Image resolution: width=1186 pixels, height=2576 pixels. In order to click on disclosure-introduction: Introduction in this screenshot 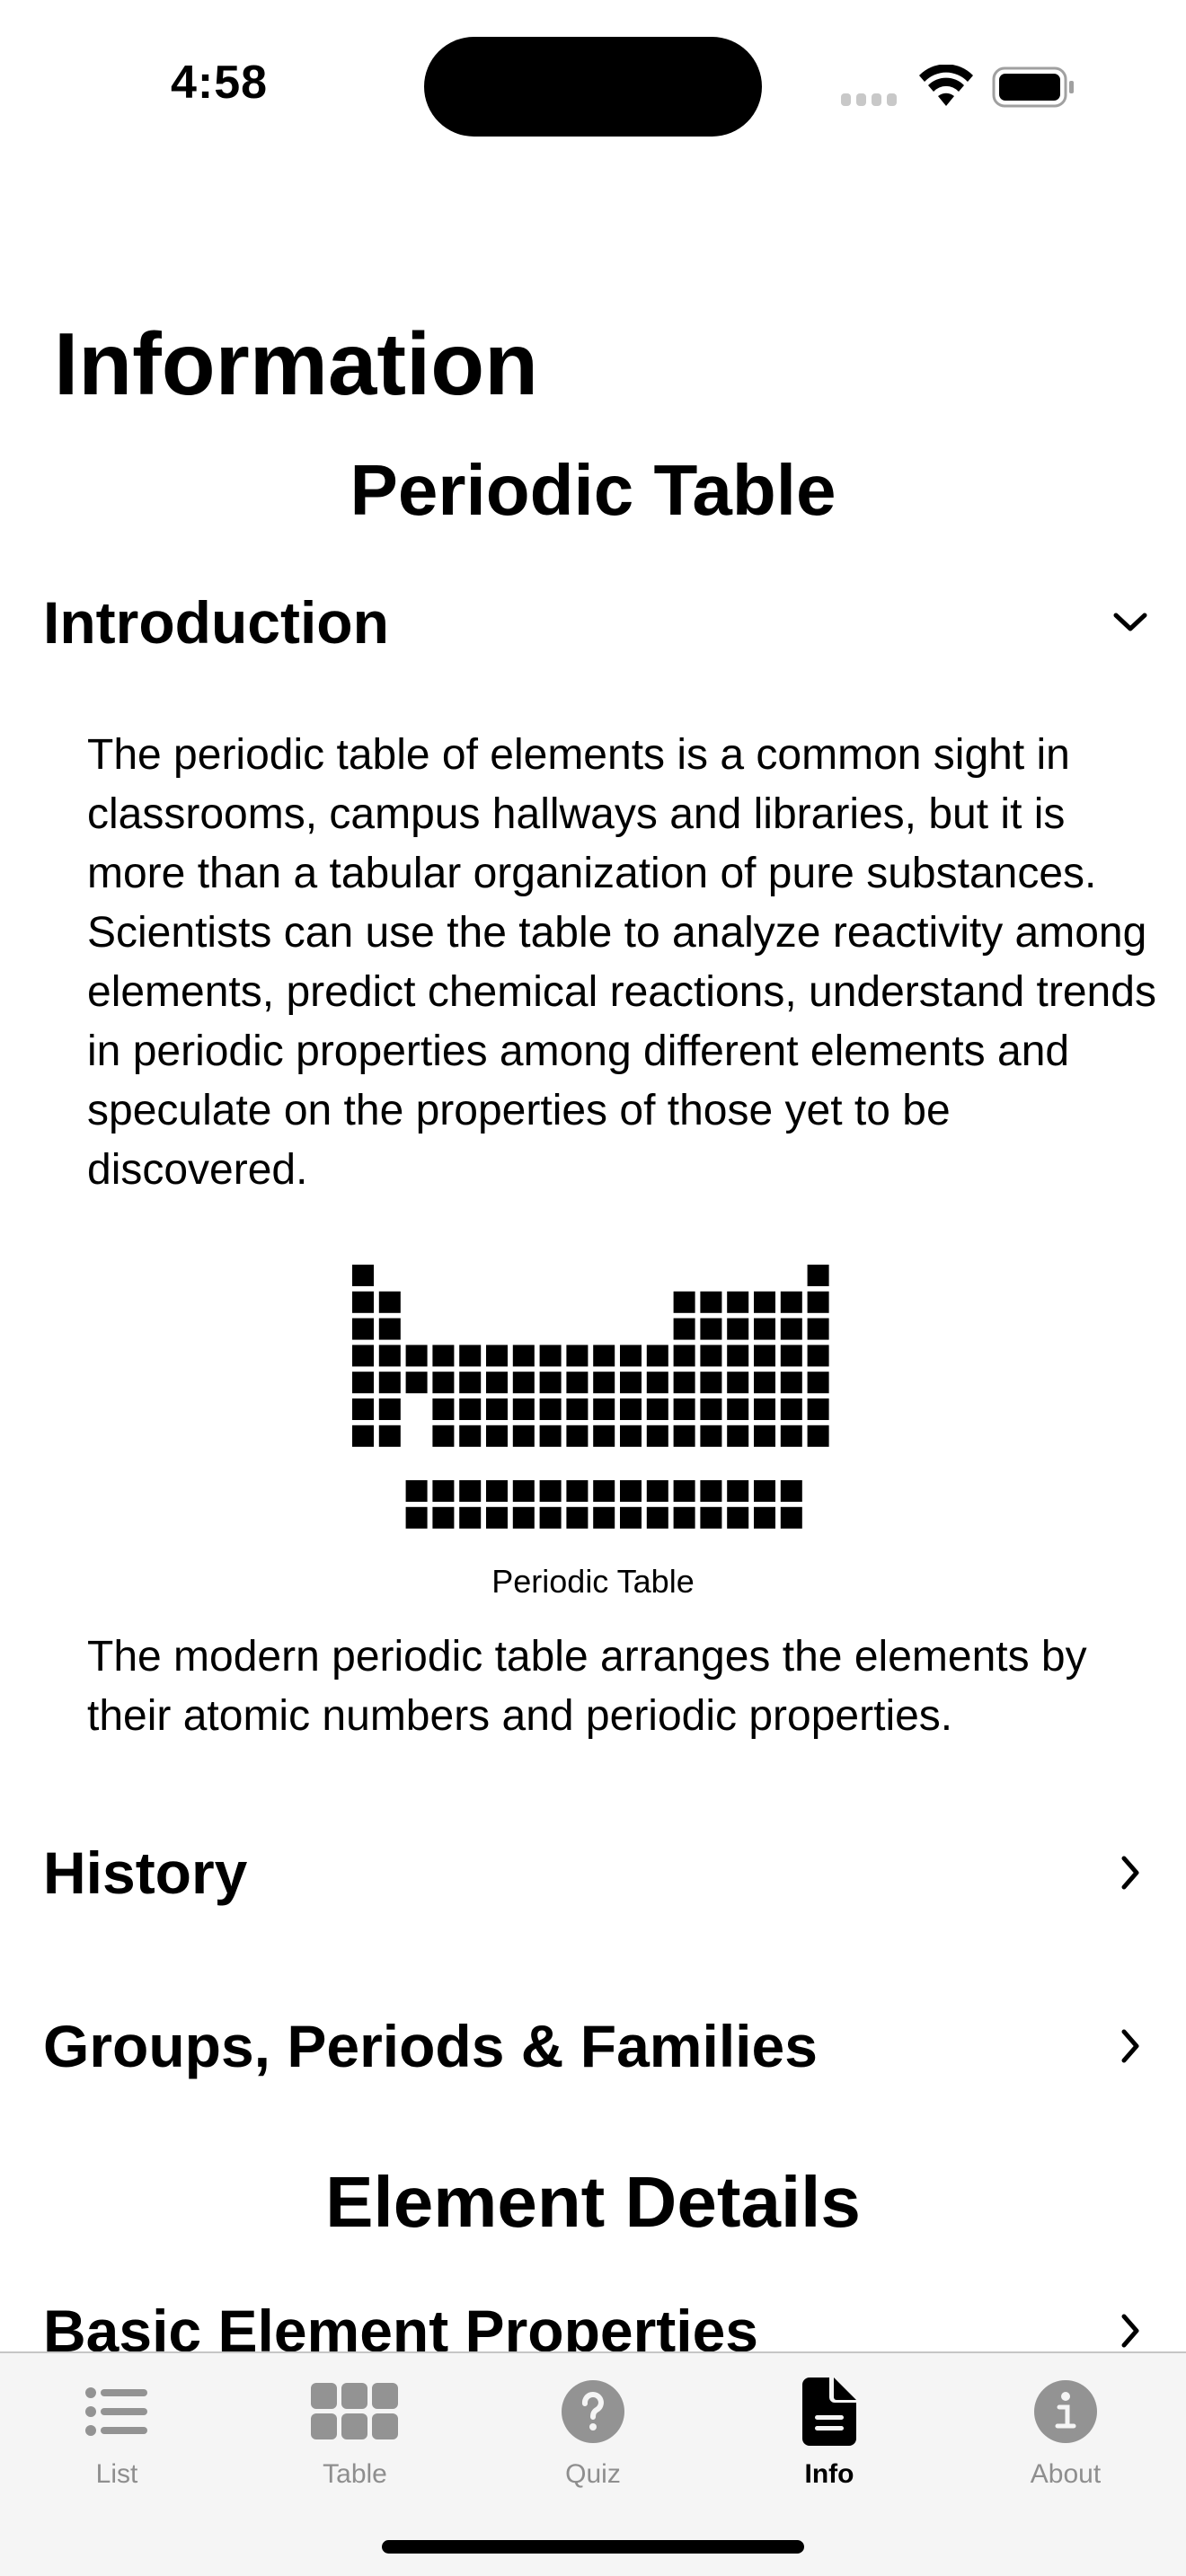, I will do `click(595, 622)`.